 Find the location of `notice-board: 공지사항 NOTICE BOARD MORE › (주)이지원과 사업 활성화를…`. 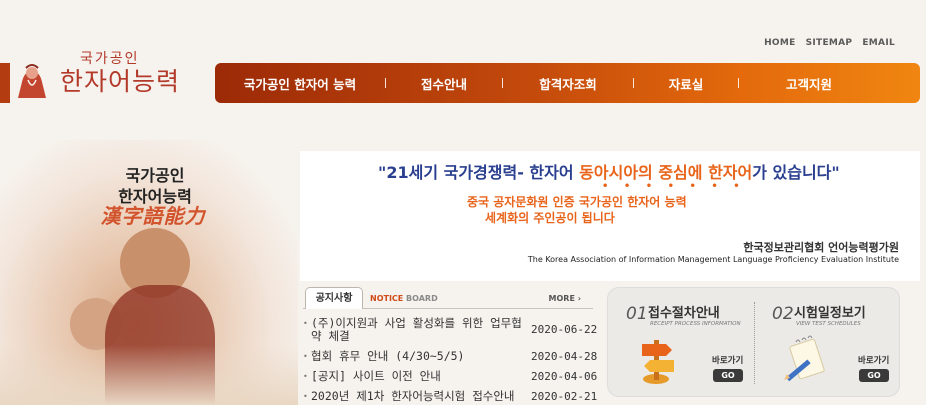

notice-board: 공지사항 NOTICE BOARD MORE › (주)이지원과 사업 활성화를… is located at coordinates (450, 346).